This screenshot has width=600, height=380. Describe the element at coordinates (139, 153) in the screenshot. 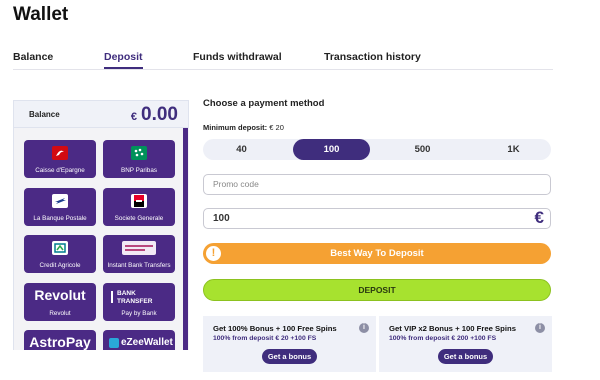

I see `bnp-paribas-icon` at that location.